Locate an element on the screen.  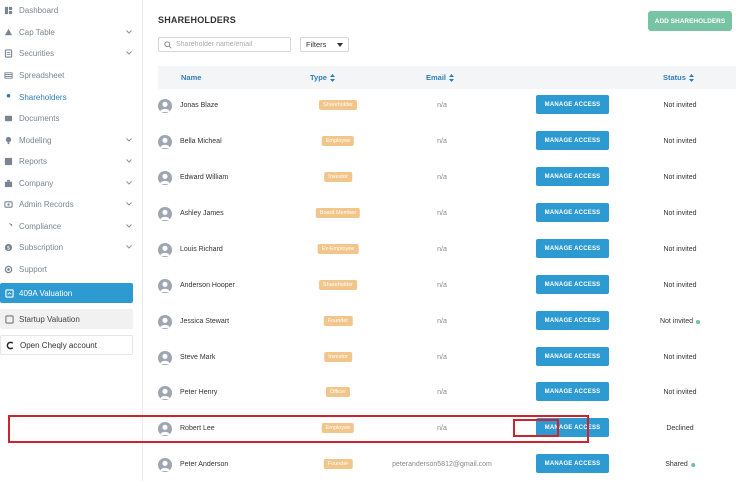
sidebar-item-label: Cap Table is located at coordinates (37, 32).